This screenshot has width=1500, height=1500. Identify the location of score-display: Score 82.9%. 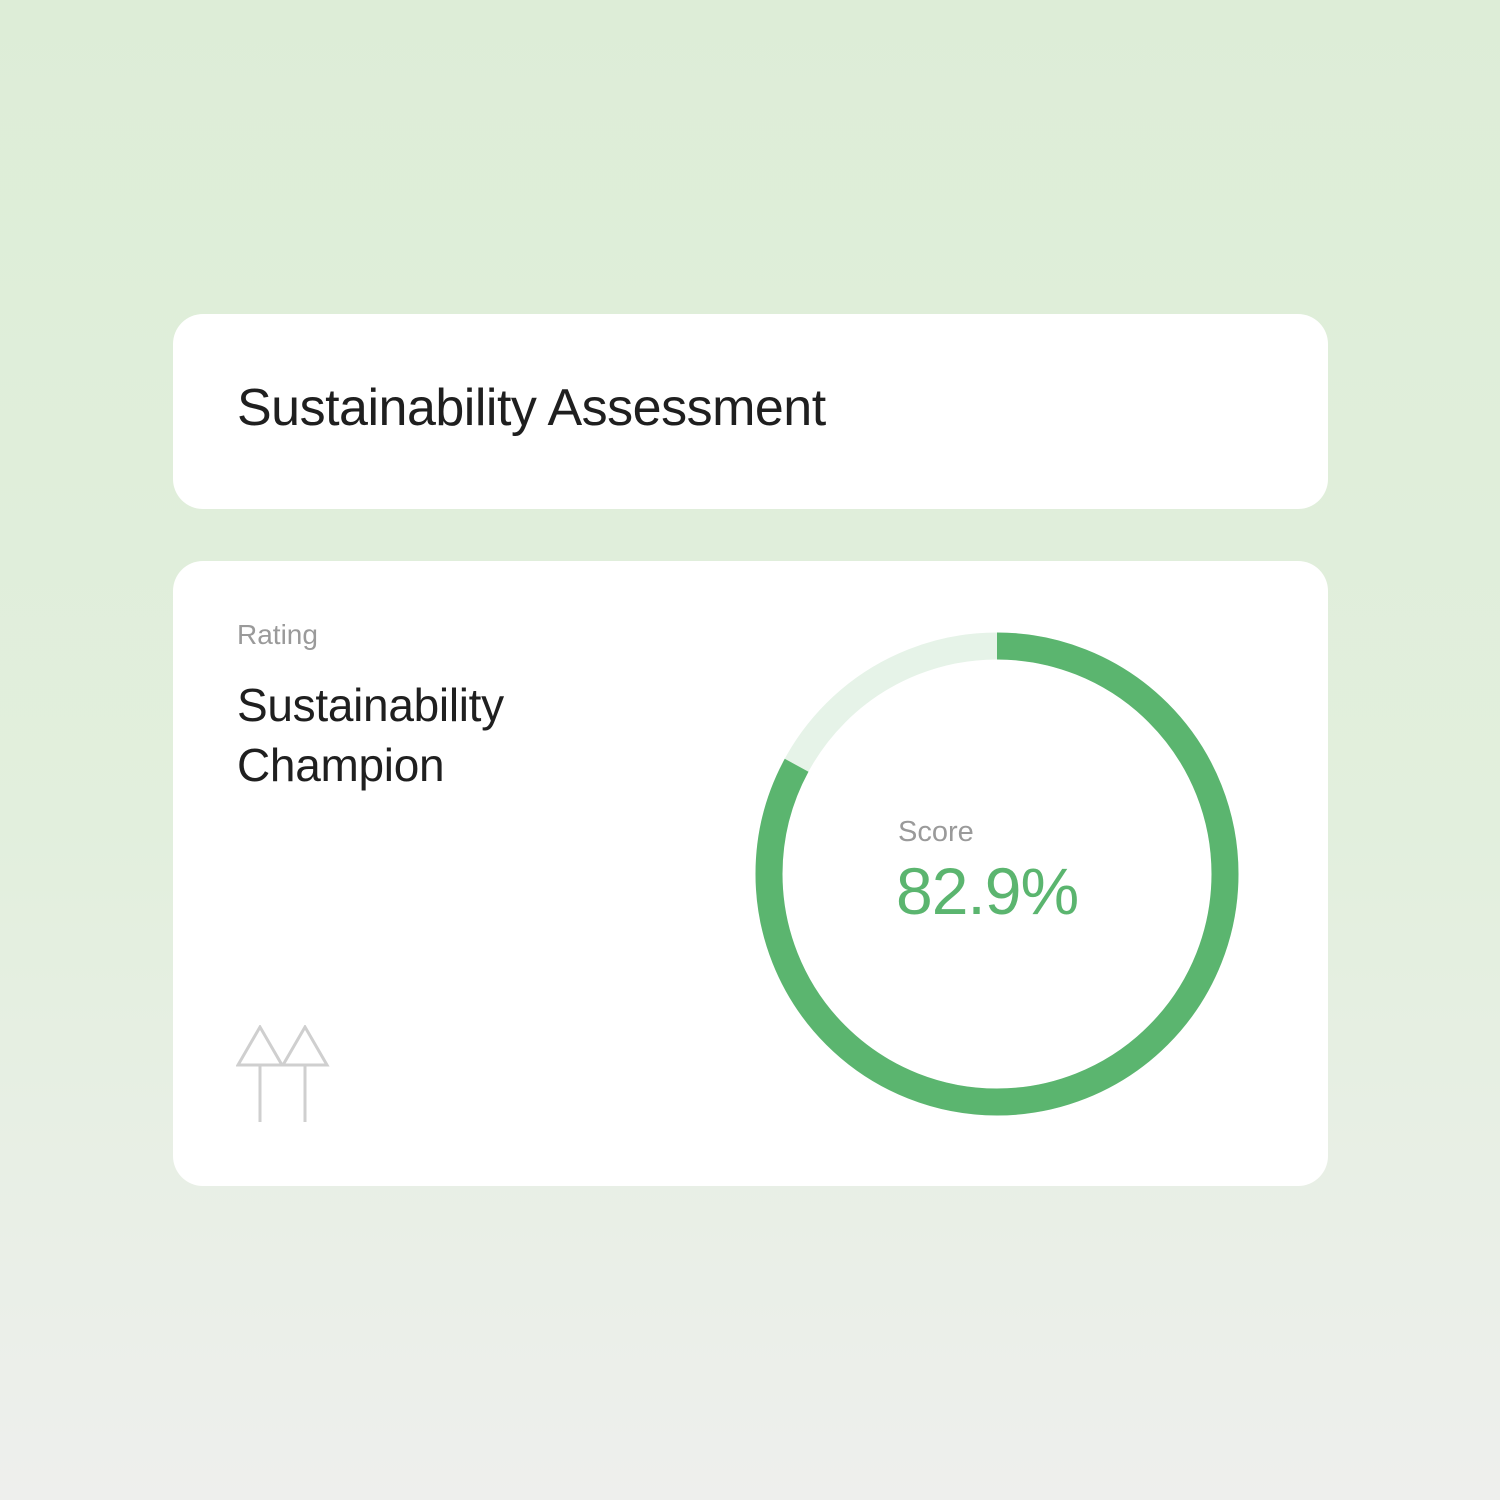
(987, 872).